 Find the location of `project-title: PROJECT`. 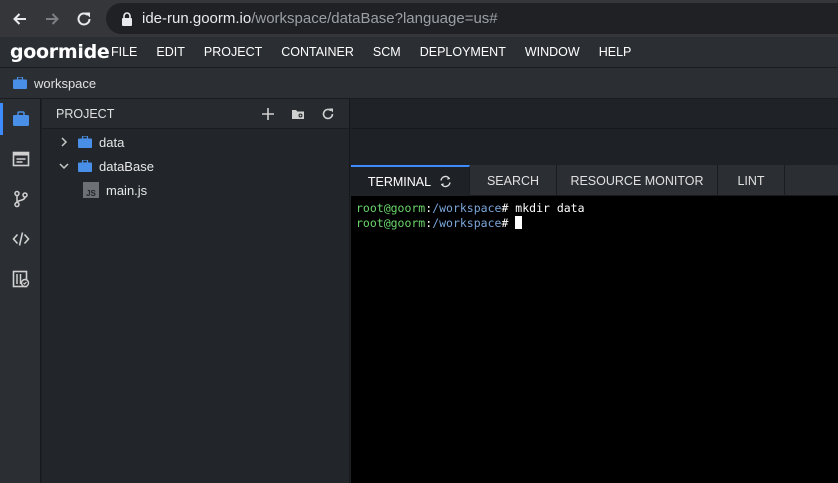

project-title: PROJECT is located at coordinates (85, 113).